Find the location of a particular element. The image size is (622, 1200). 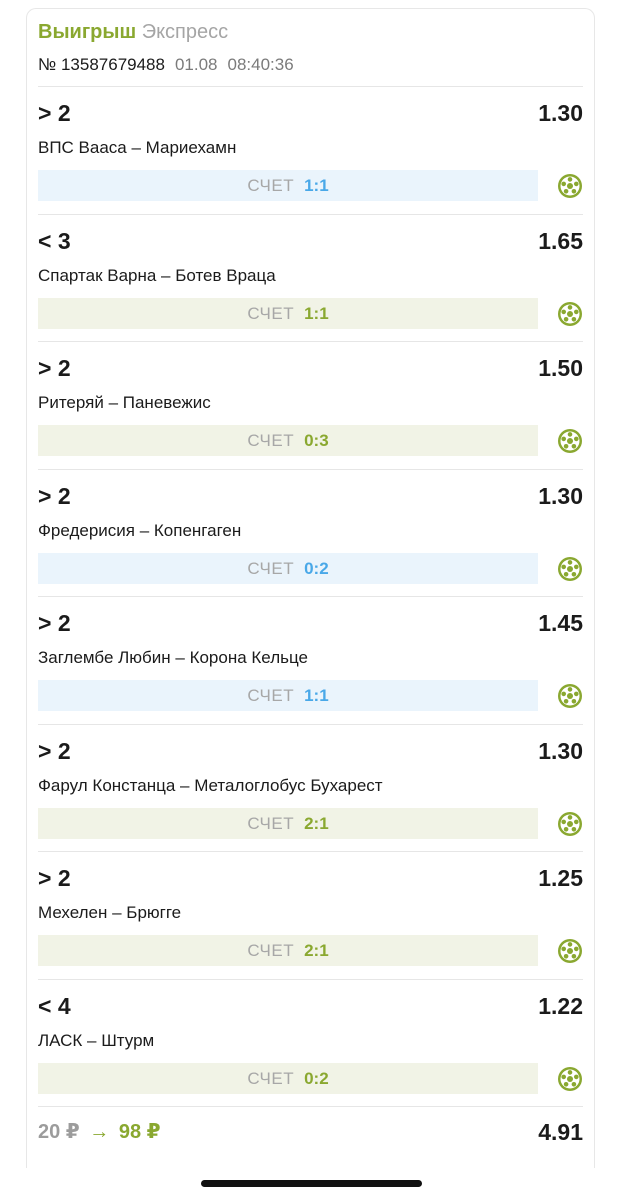

payout-amount: 98 ₽ is located at coordinates (139, 1132).